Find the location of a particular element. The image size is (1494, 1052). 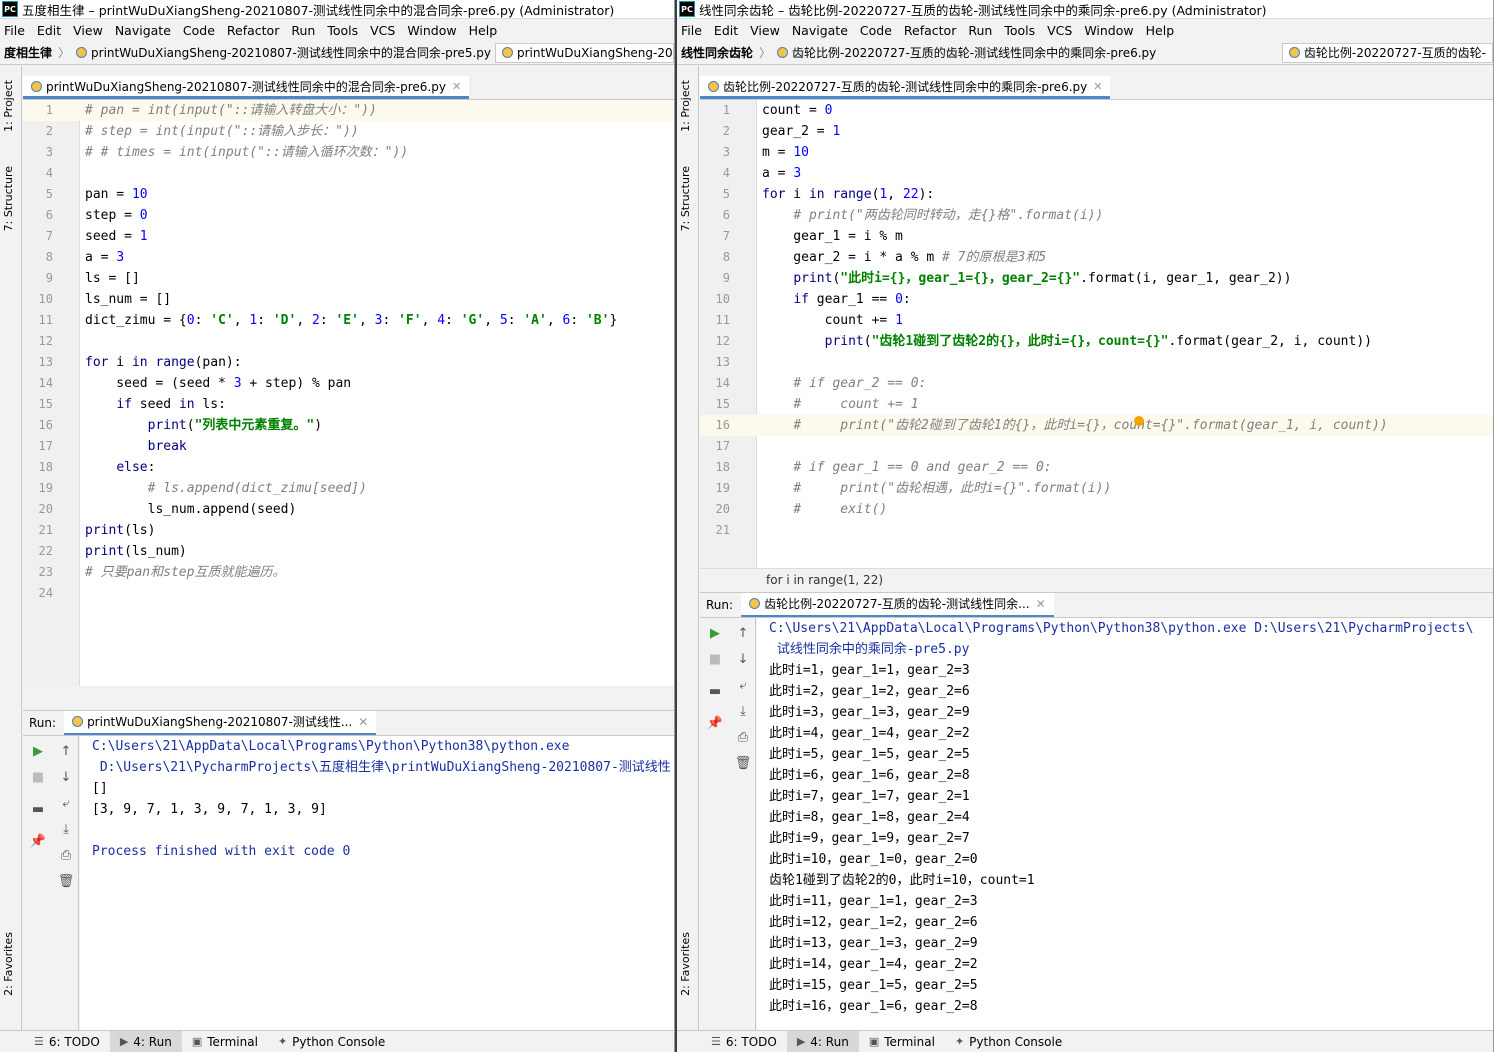

code-line: 15 # count += 1 is located at coordinates (1096, 404).